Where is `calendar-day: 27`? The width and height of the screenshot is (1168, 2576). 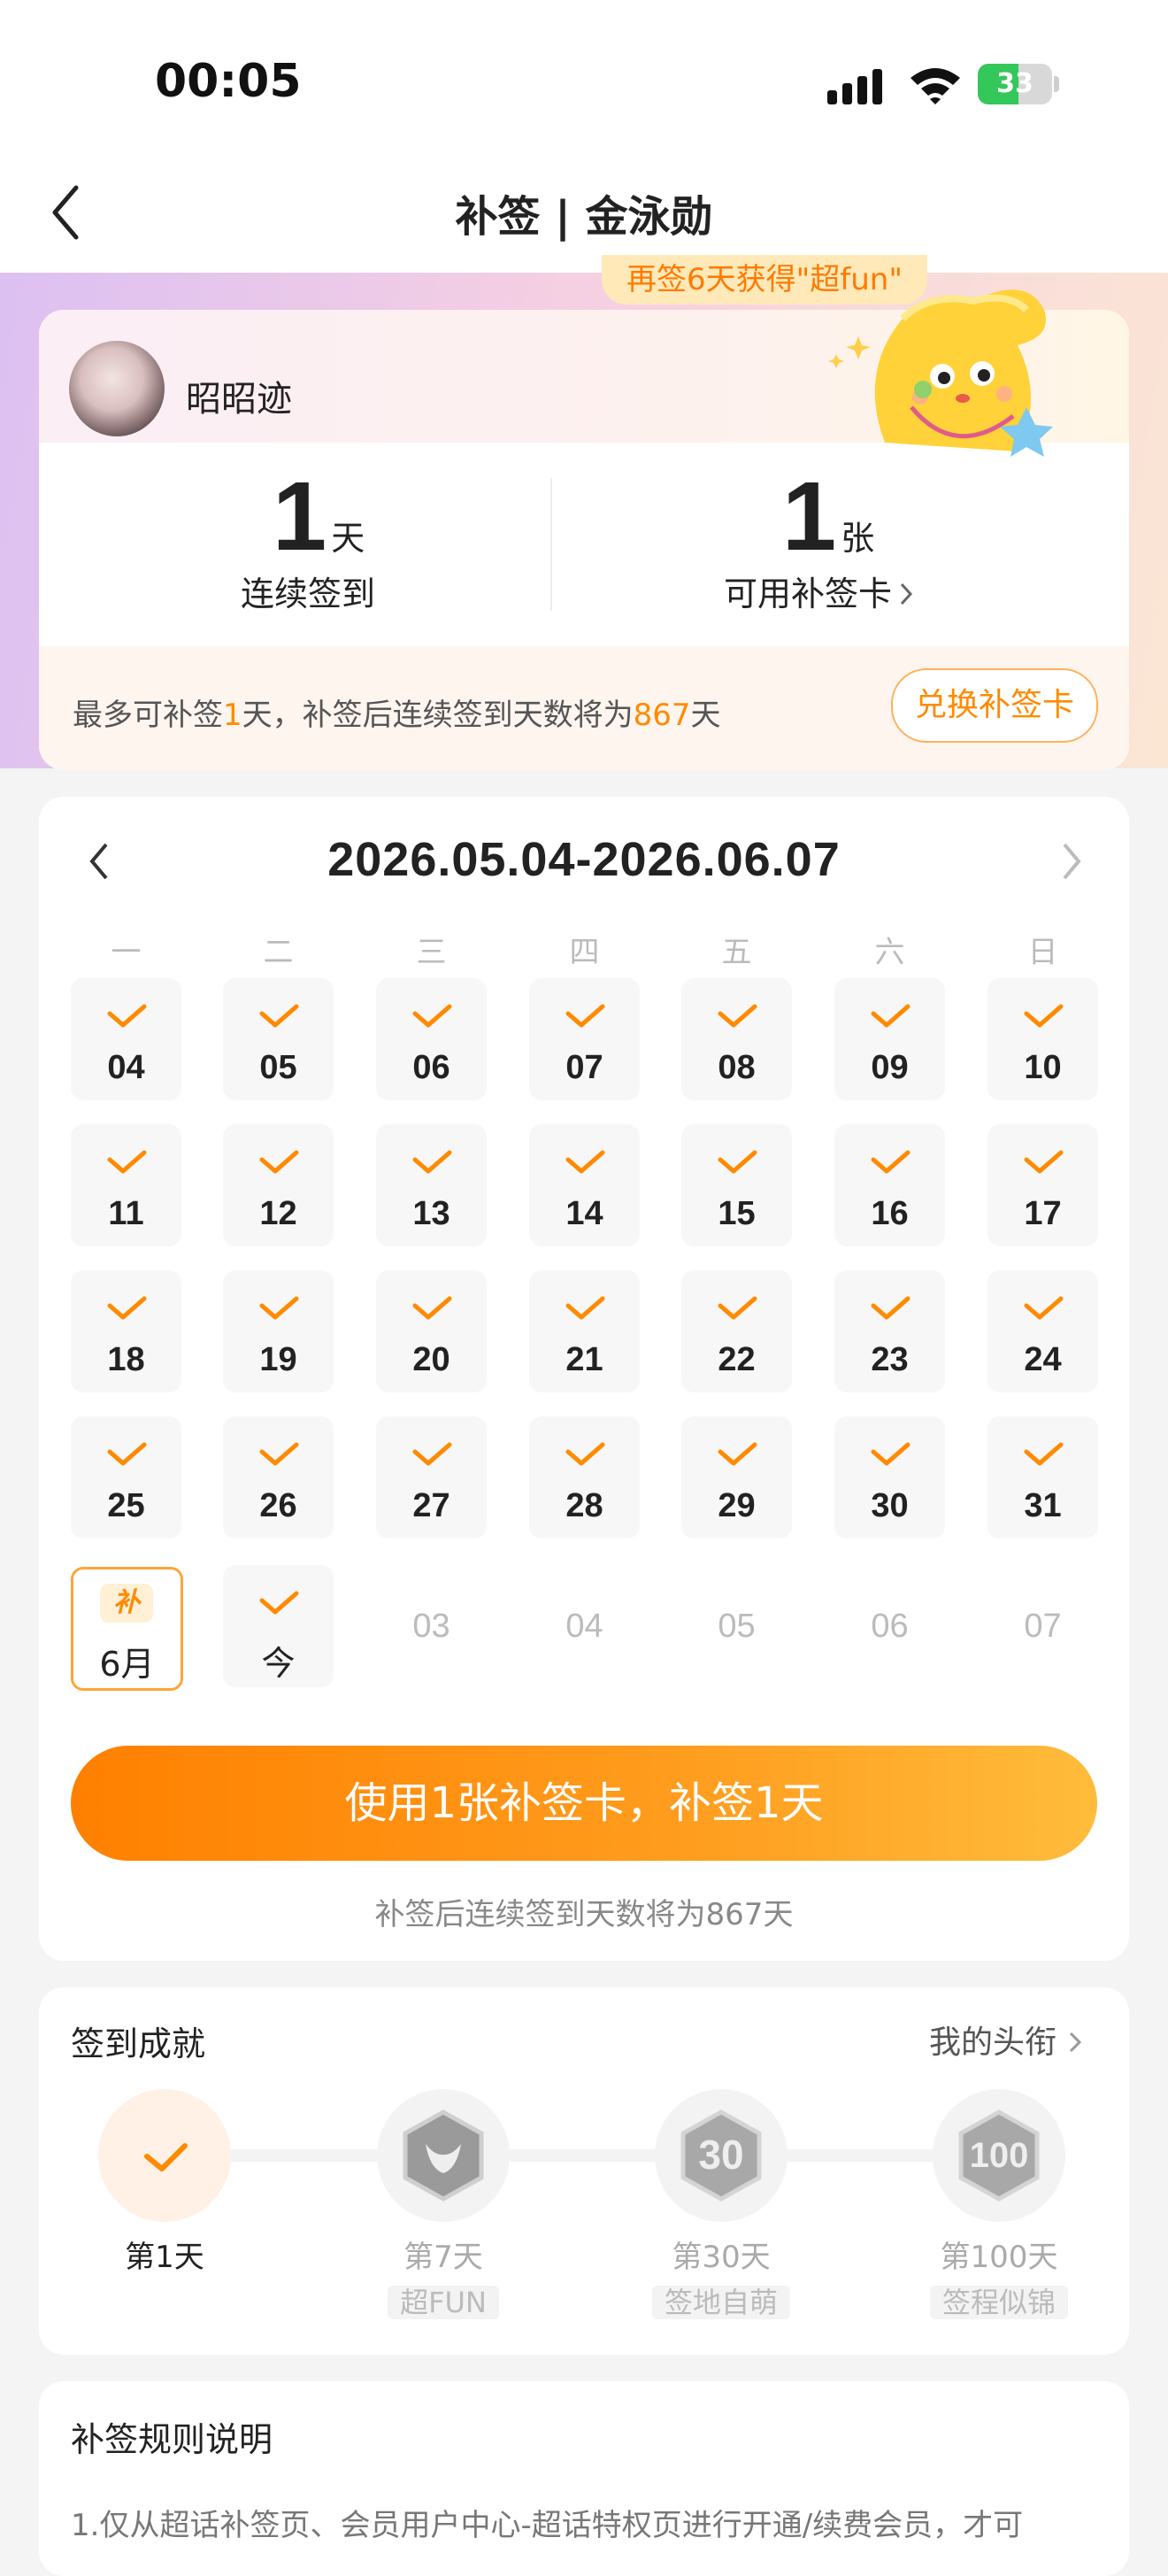
calendar-day: 27 is located at coordinates (432, 1477).